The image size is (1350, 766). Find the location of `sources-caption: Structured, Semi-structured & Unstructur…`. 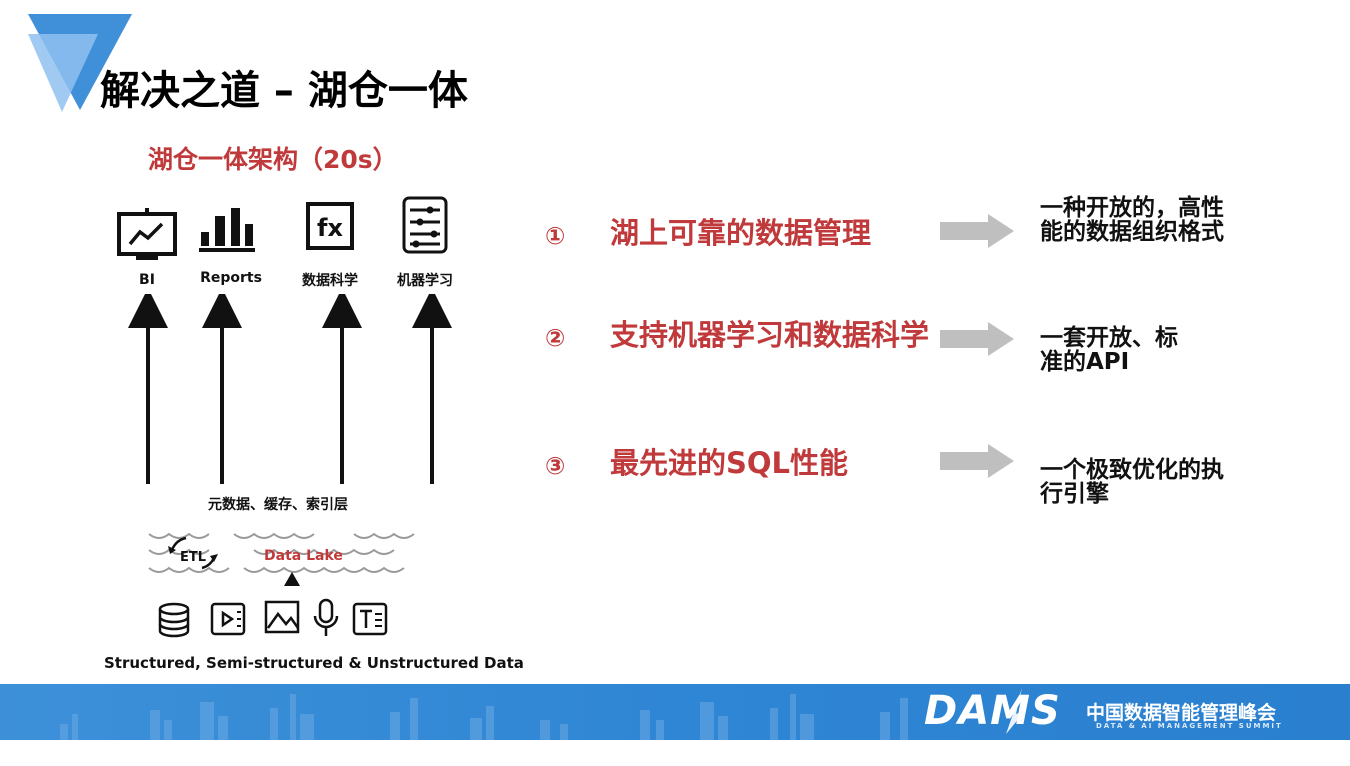

sources-caption: Structured, Semi-structured & Unstructur… is located at coordinates (314, 663).